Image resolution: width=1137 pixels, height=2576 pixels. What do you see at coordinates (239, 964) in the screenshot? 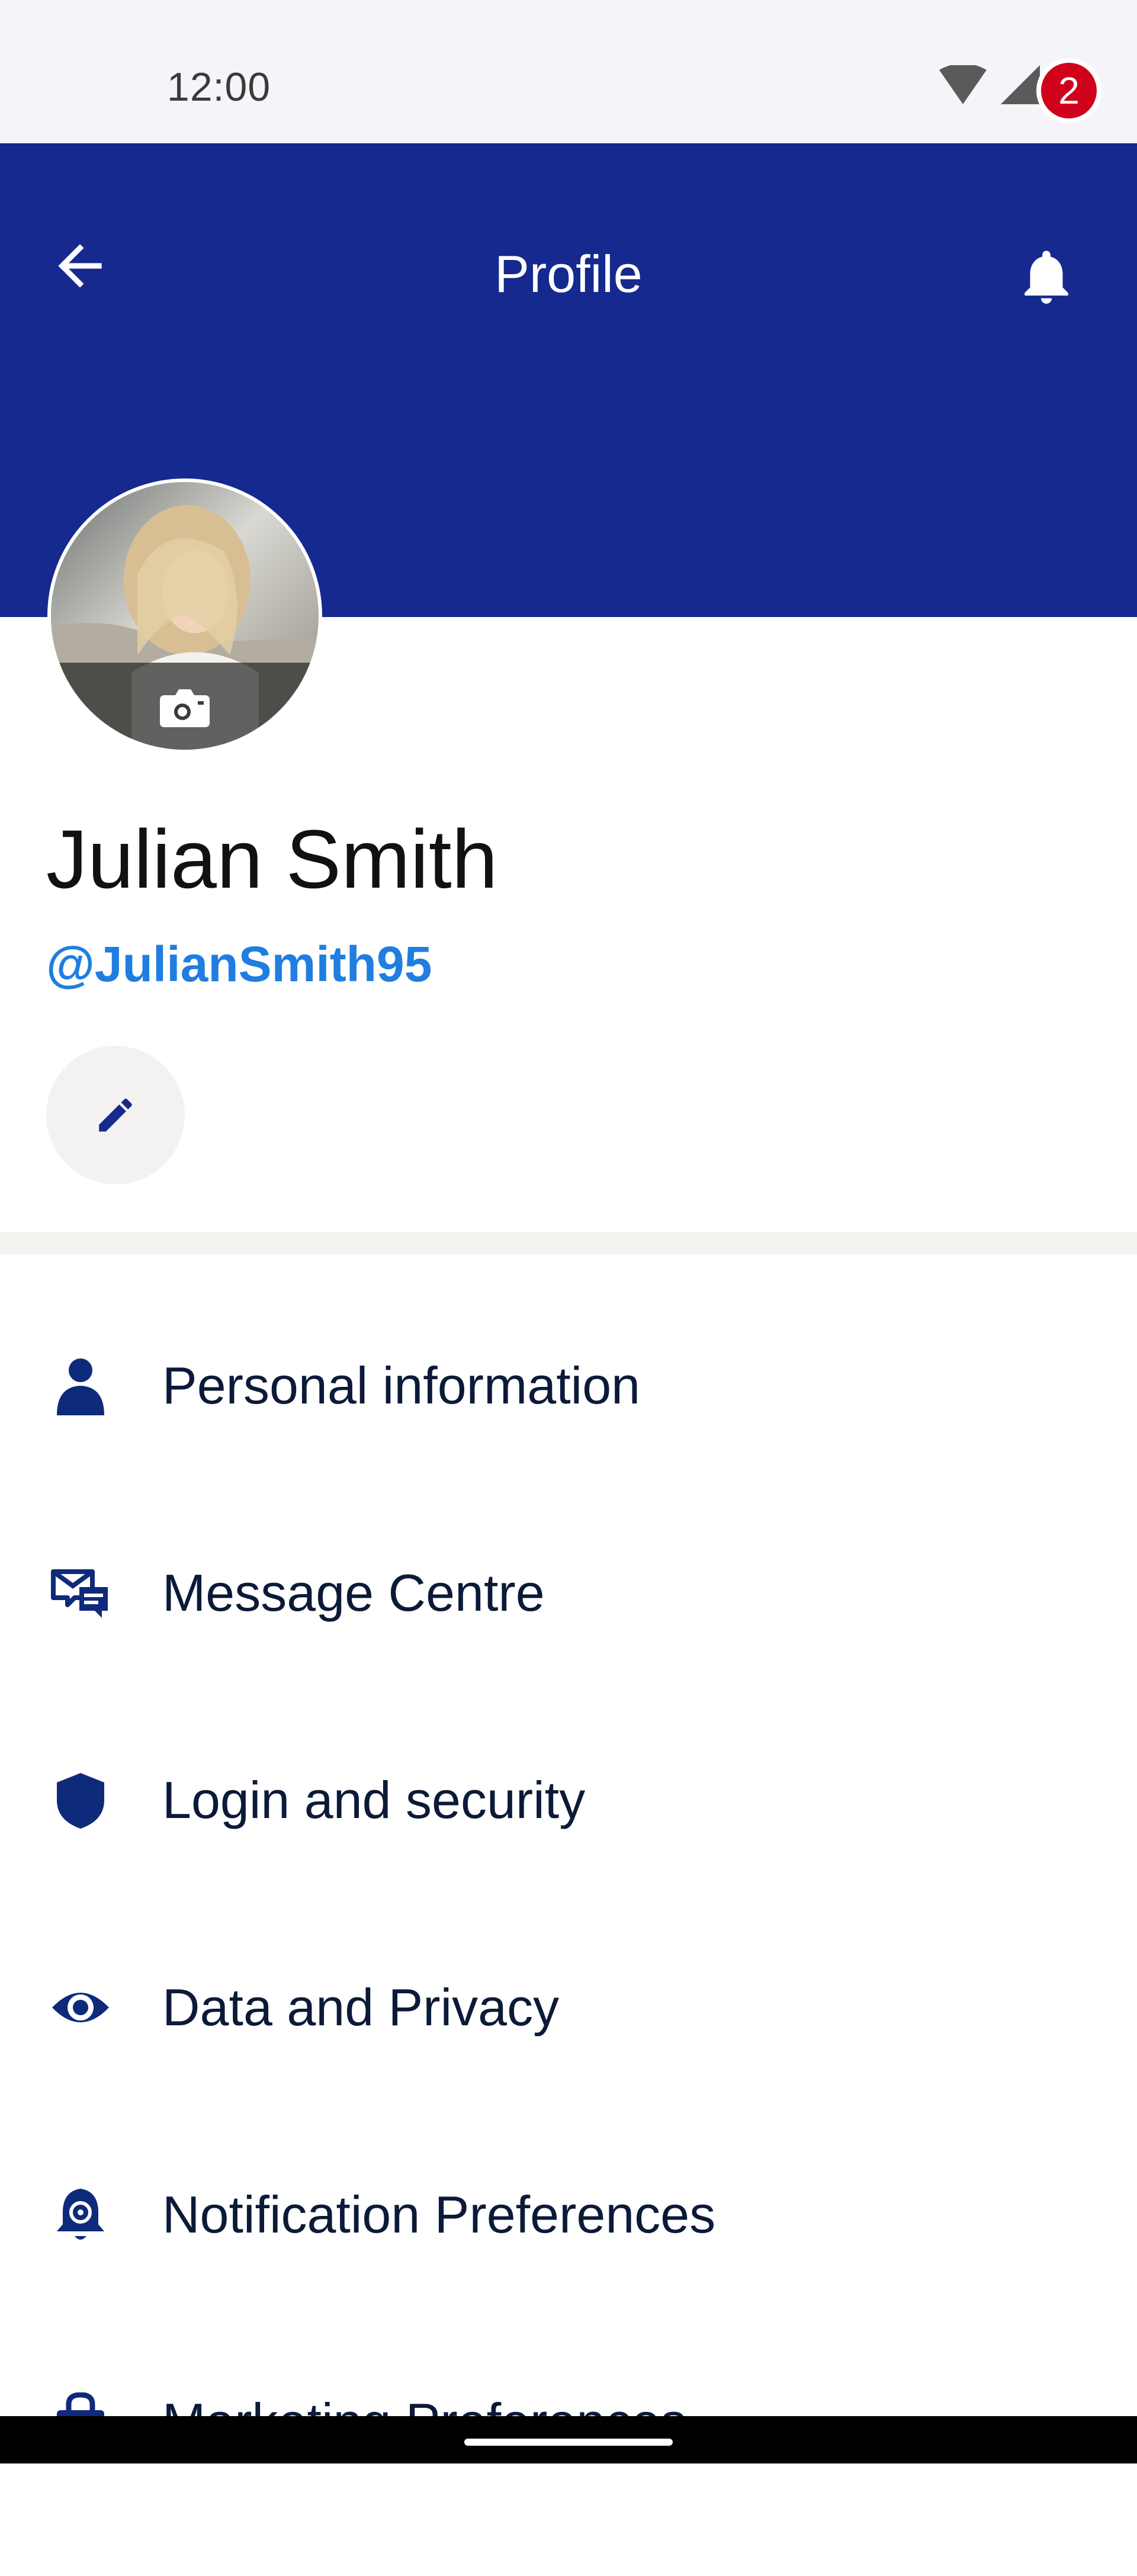
I see `user-handle: @JulianSmith95` at bounding box center [239, 964].